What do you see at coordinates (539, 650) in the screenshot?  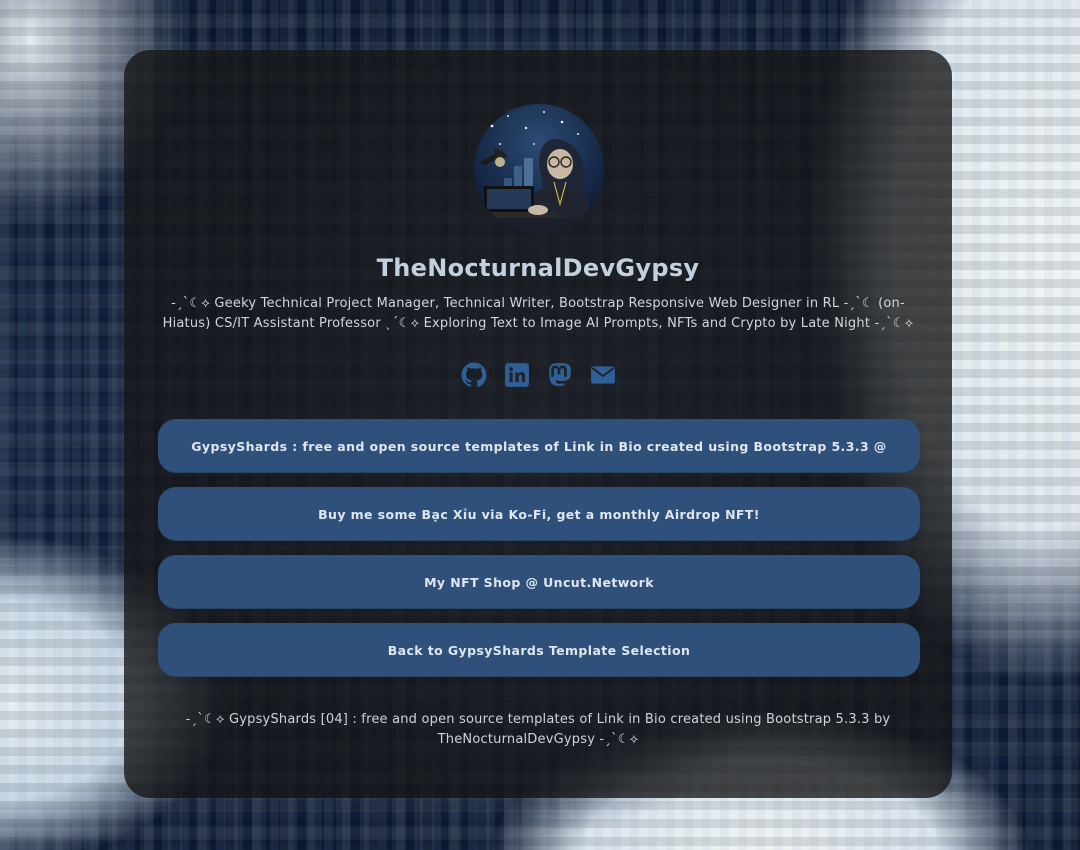 I see `link-button-template-selection: Back to GypsyShards Template Selection` at bounding box center [539, 650].